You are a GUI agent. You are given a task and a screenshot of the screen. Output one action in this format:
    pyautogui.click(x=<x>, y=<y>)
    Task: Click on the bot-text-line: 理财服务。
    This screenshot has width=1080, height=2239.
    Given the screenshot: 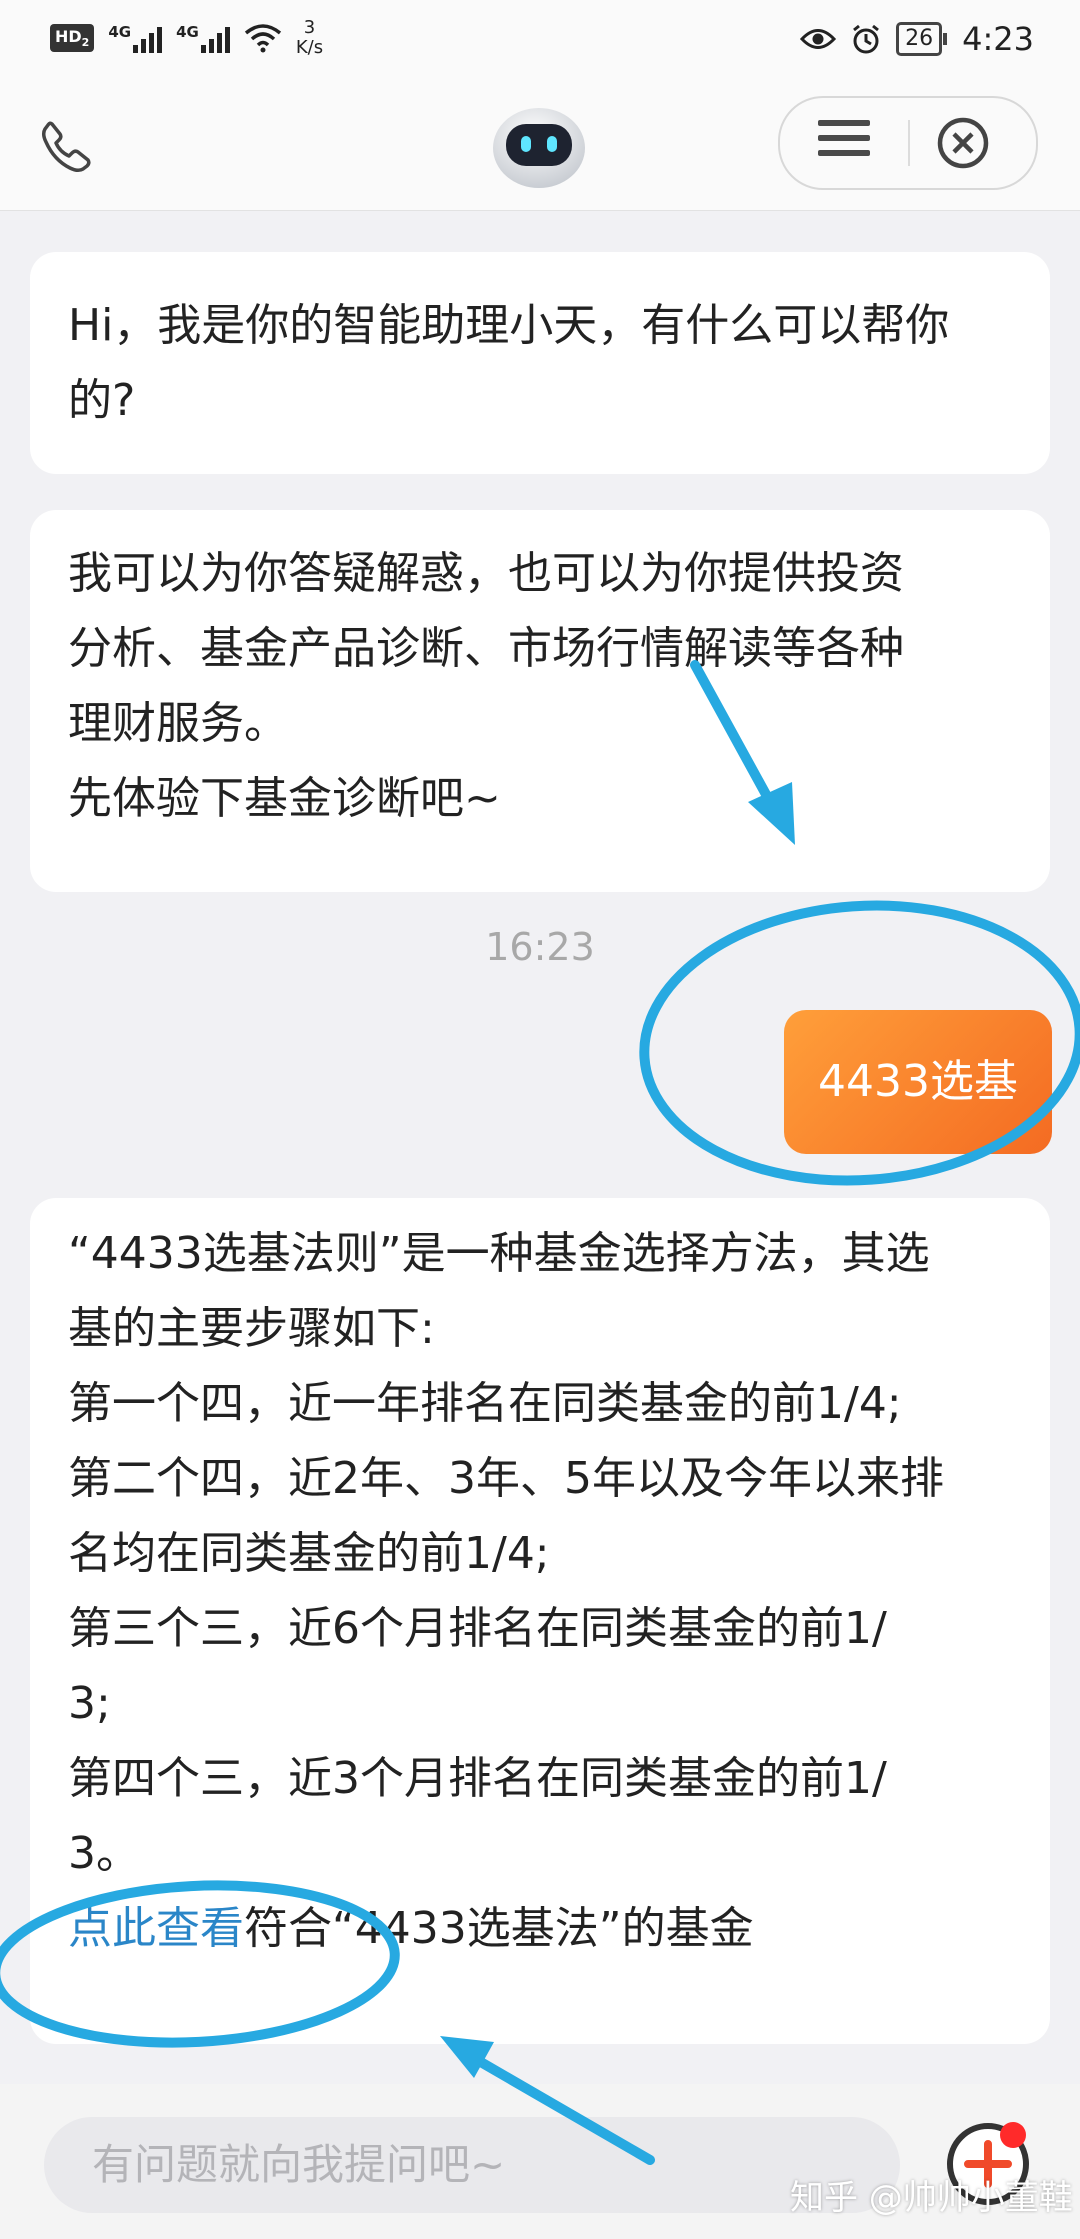 What is the action you would take?
    pyautogui.click(x=178, y=723)
    